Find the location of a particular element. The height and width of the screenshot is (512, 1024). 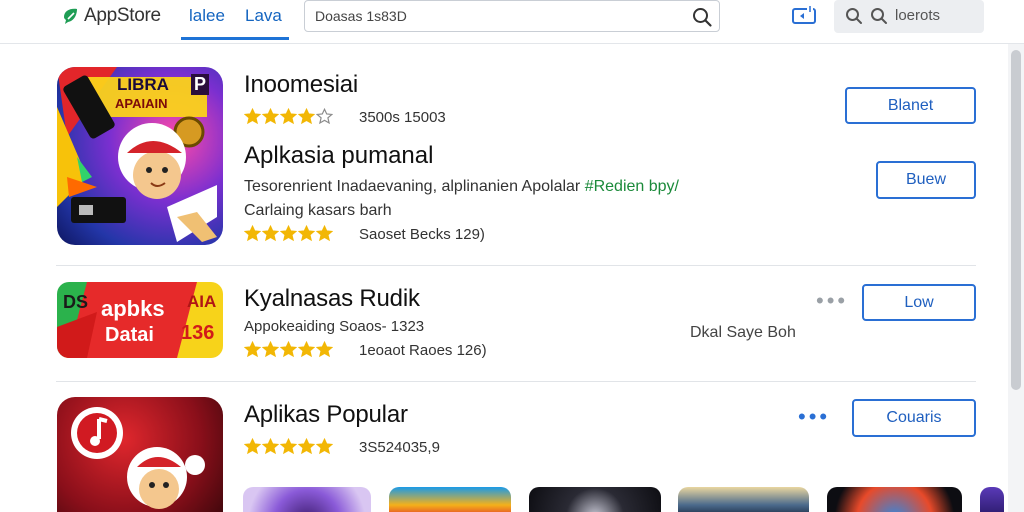

app-title: Aplikas Popular is located at coordinates (326, 415).